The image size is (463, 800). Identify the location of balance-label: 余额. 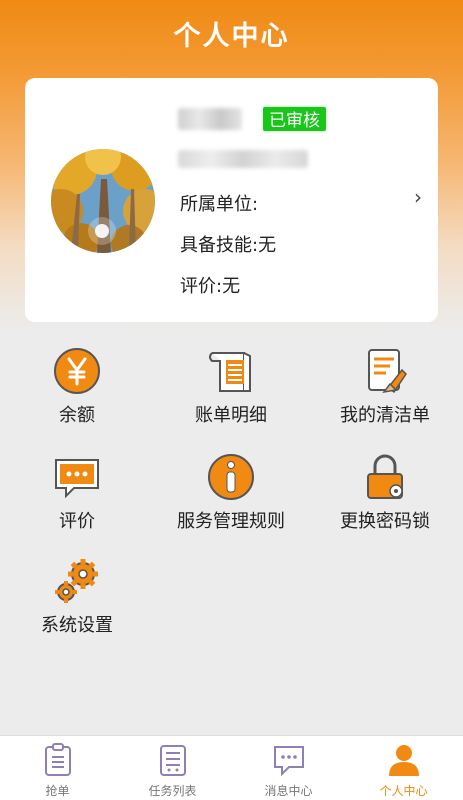
(77, 415).